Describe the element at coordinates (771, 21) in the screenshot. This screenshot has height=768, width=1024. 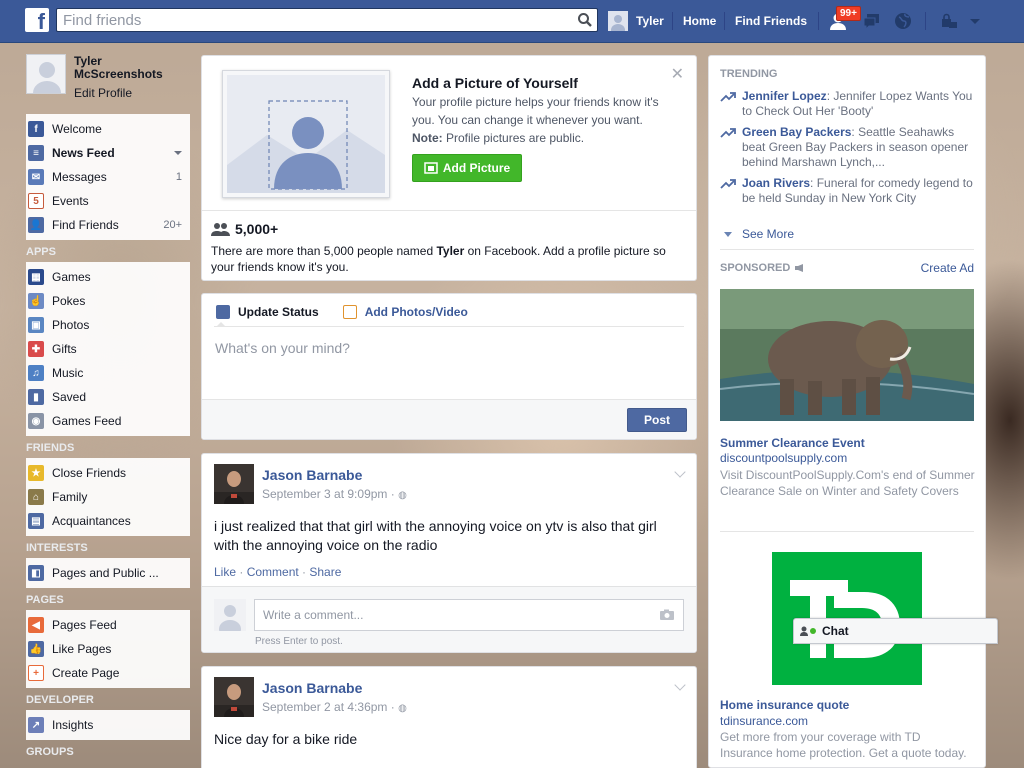
I see `find-friends-link: Find Friends` at that location.